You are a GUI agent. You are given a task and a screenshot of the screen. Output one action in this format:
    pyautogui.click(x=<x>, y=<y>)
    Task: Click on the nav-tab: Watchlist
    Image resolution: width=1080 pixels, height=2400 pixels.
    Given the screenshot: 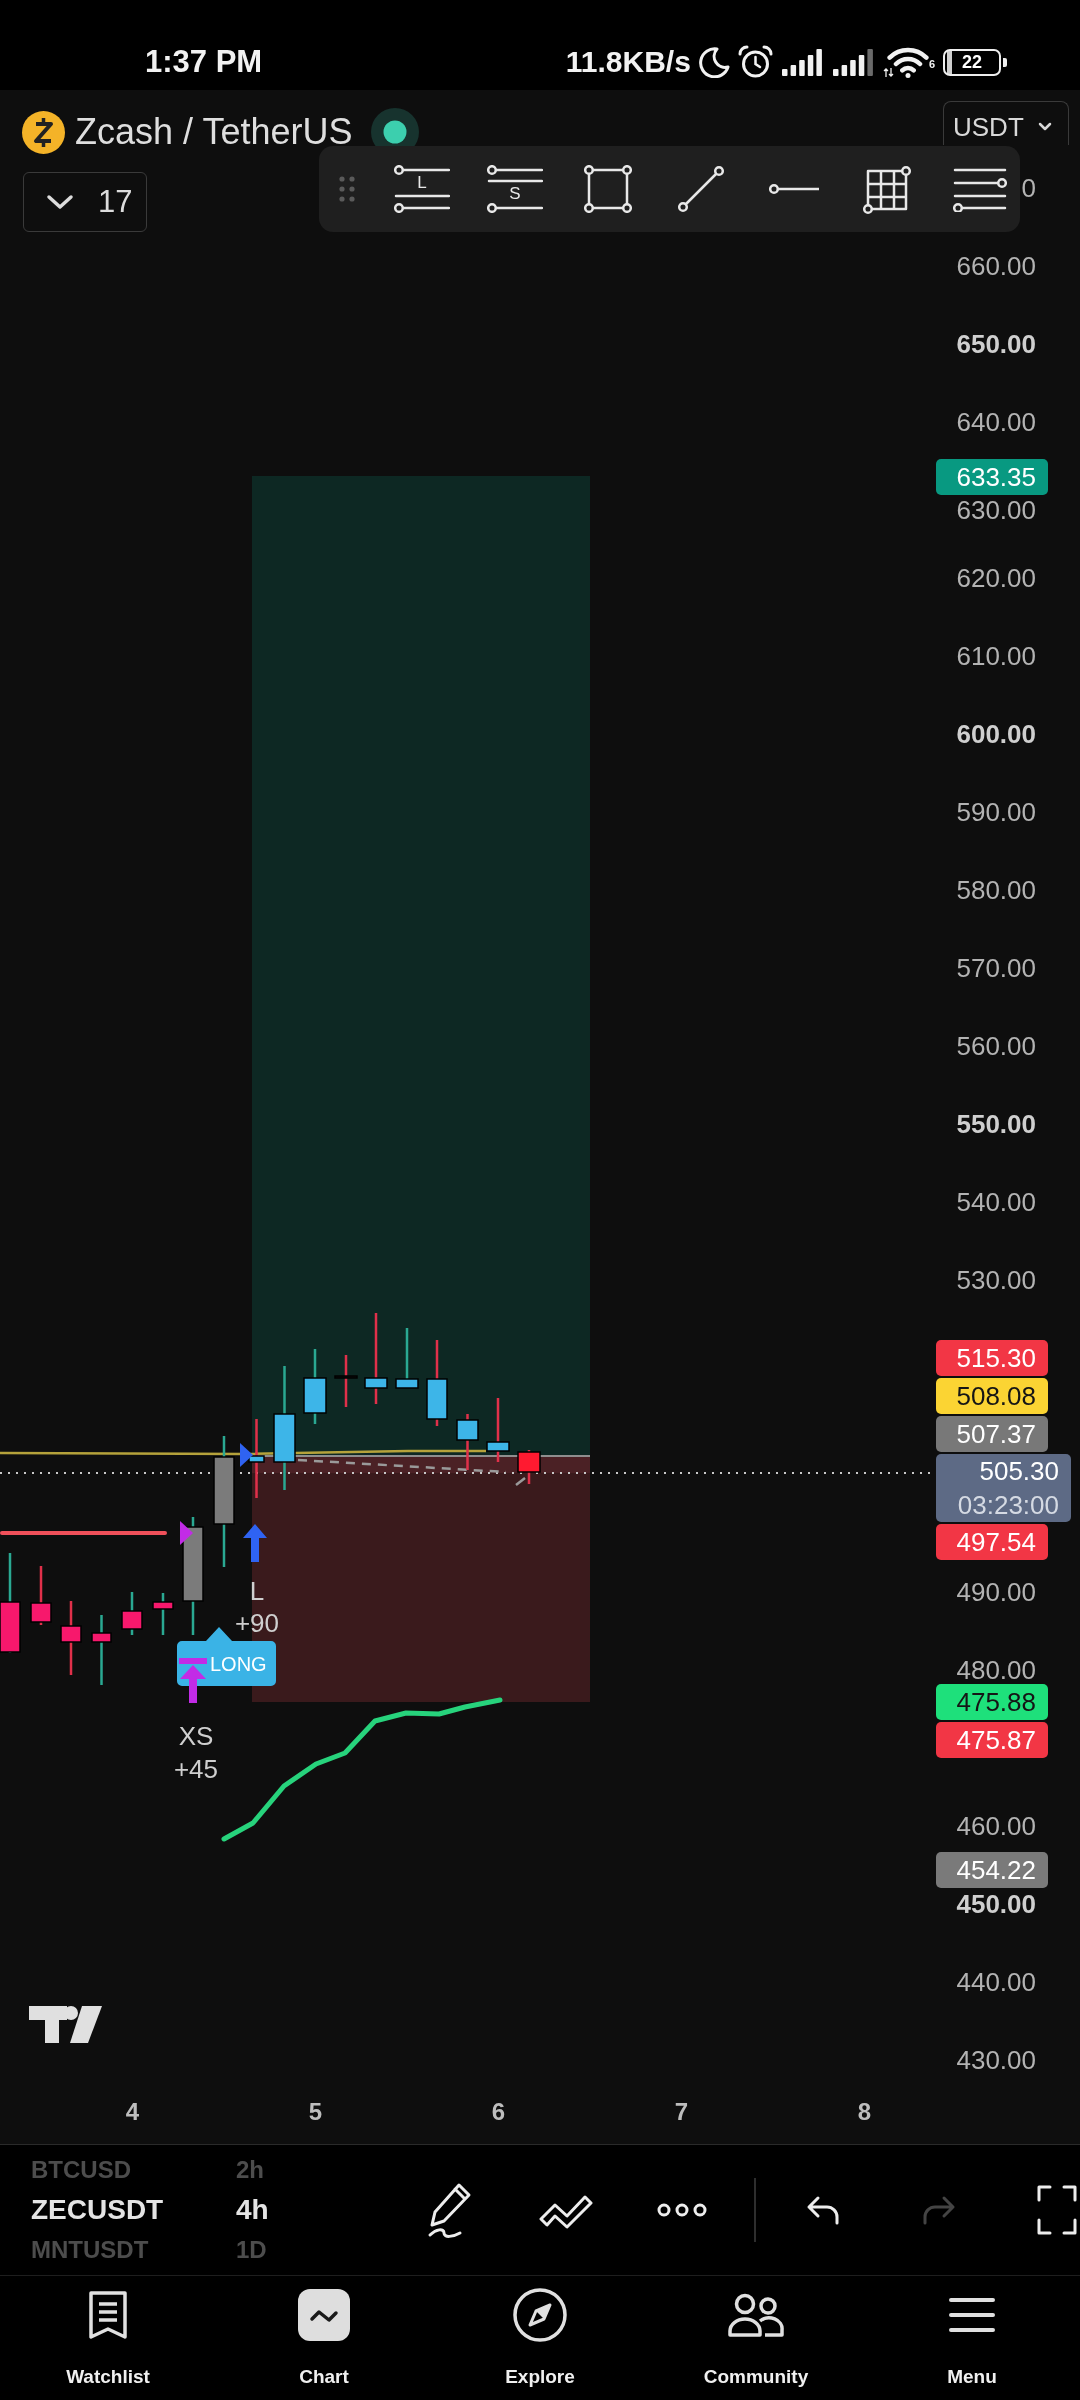 What is the action you would take?
    pyautogui.click(x=108, y=2338)
    